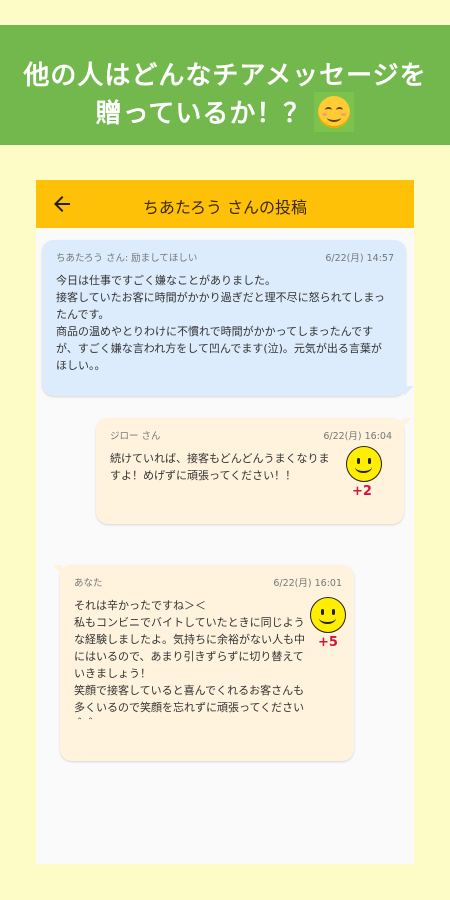 The width and height of the screenshot is (450, 900). Describe the element at coordinates (127, 258) in the screenshot. I see `post-author: ちあたろう さん: 励ましてほしい` at that location.